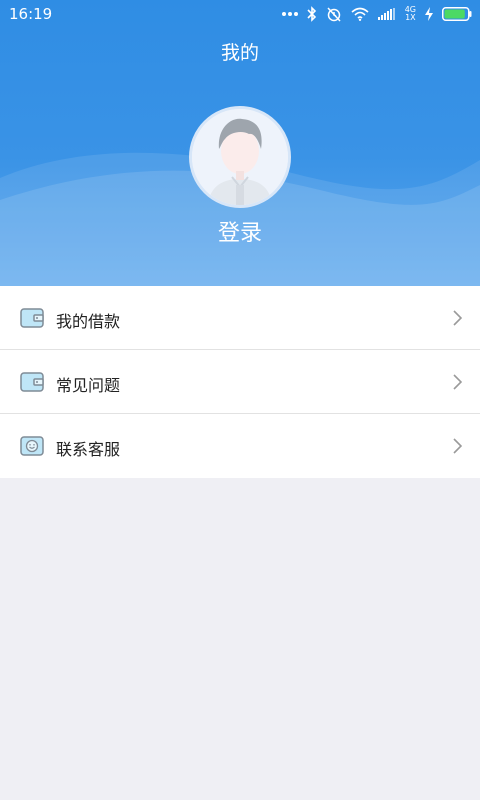 This screenshot has width=480, height=800. I want to click on status-icons: 4G 1X, so click(376, 14).